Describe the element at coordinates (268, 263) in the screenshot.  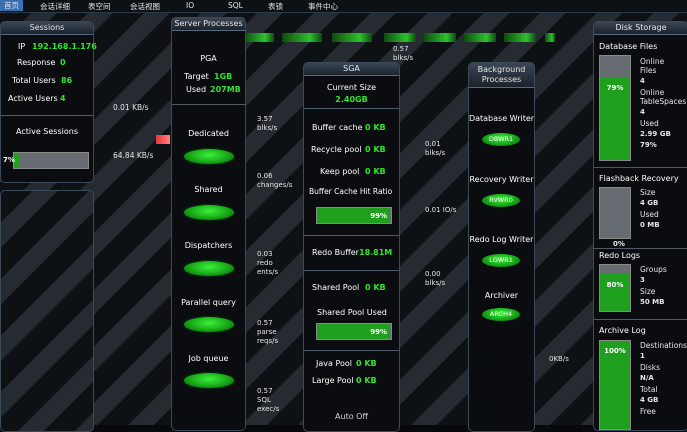
I see `redo-entries-rate: 0.03 redo ents/s` at that location.